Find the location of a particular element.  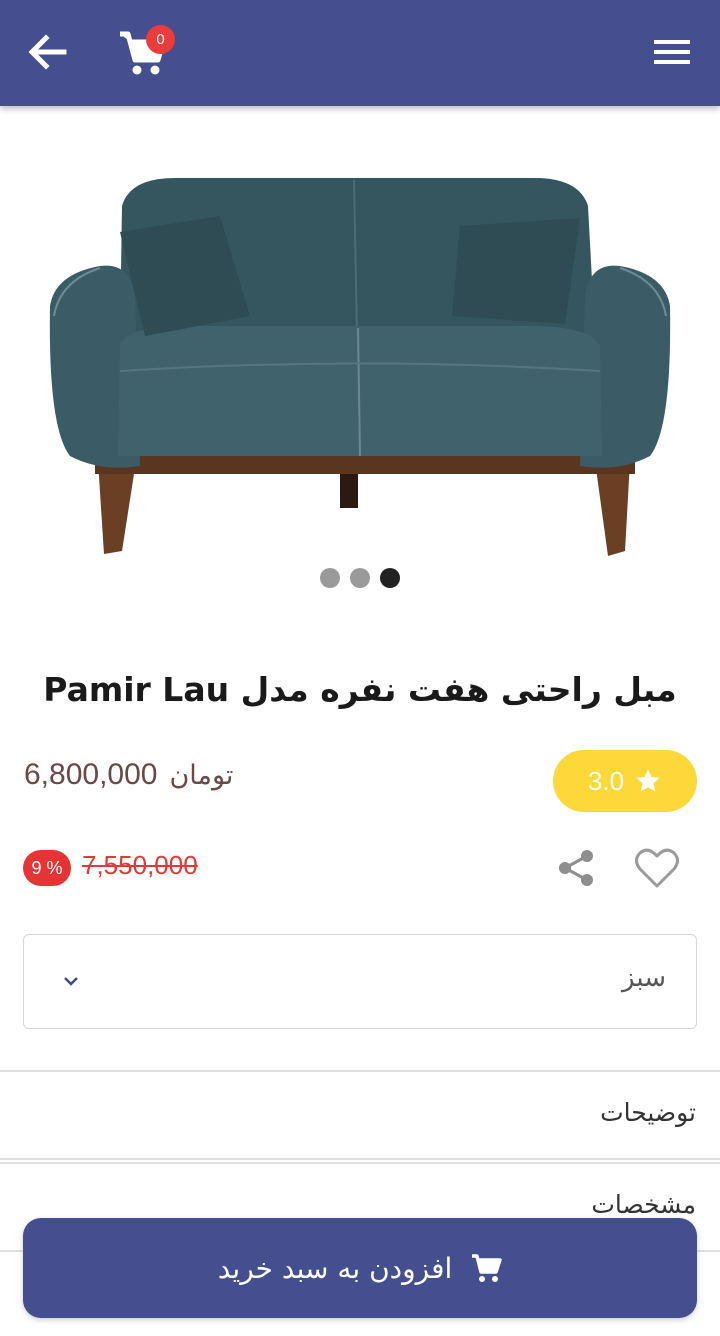

product-title: مبل راحتی هفت نفره مدل Pamir Lau is located at coordinates (360, 689).